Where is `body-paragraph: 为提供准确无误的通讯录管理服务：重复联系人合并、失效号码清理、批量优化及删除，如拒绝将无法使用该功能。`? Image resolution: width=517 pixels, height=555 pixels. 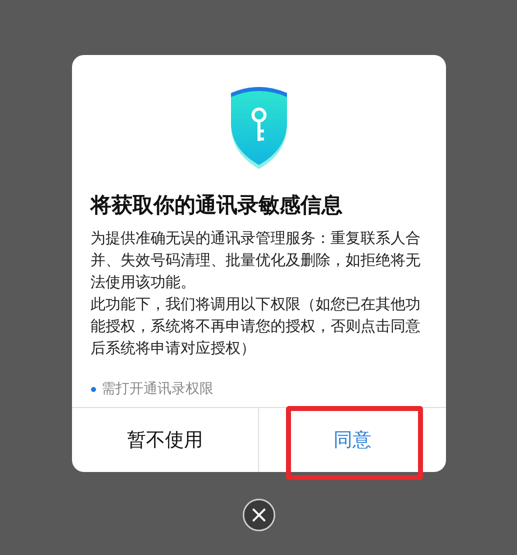 body-paragraph: 为提供准确无误的通讯录管理服务：重复联系人合并、失效号码清理、批量优化及删除，如拒绝将无法使用该功能。 is located at coordinates (255, 261).